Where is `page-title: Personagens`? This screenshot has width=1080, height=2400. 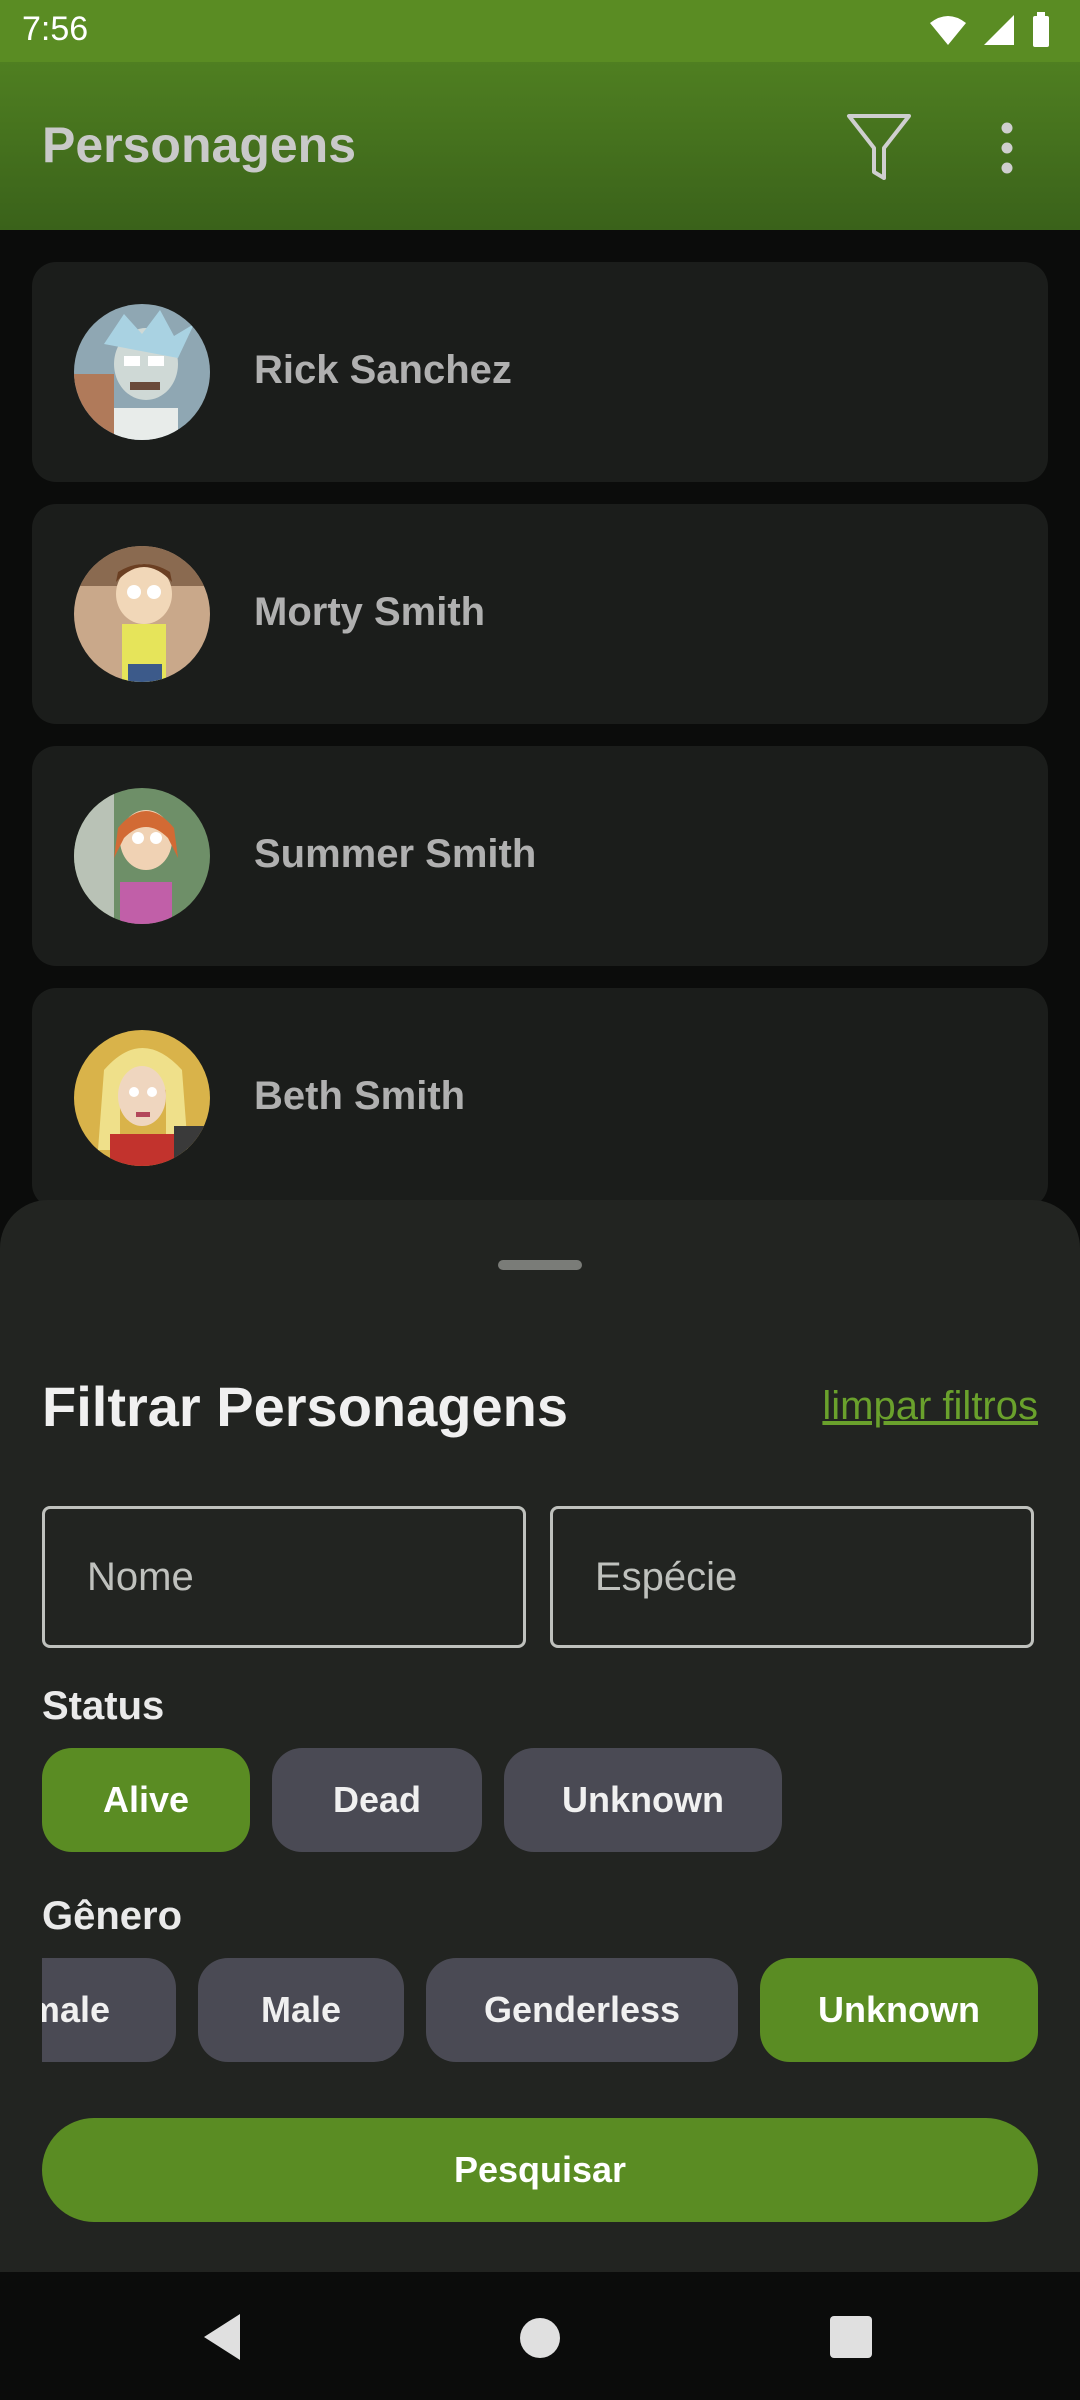
page-title: Personagens is located at coordinates (199, 145).